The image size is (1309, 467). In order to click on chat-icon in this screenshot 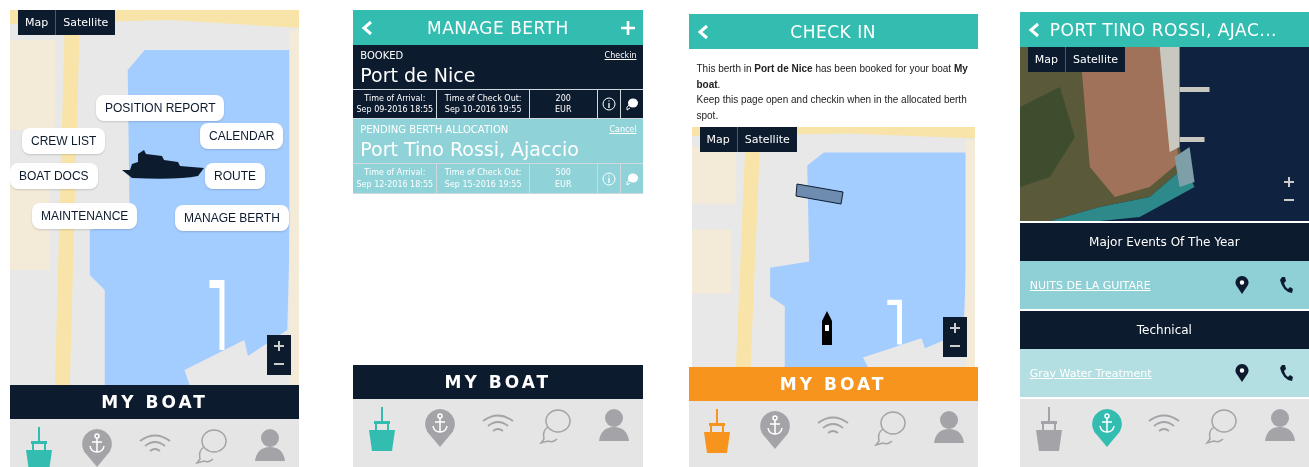, I will do `click(631, 104)`.